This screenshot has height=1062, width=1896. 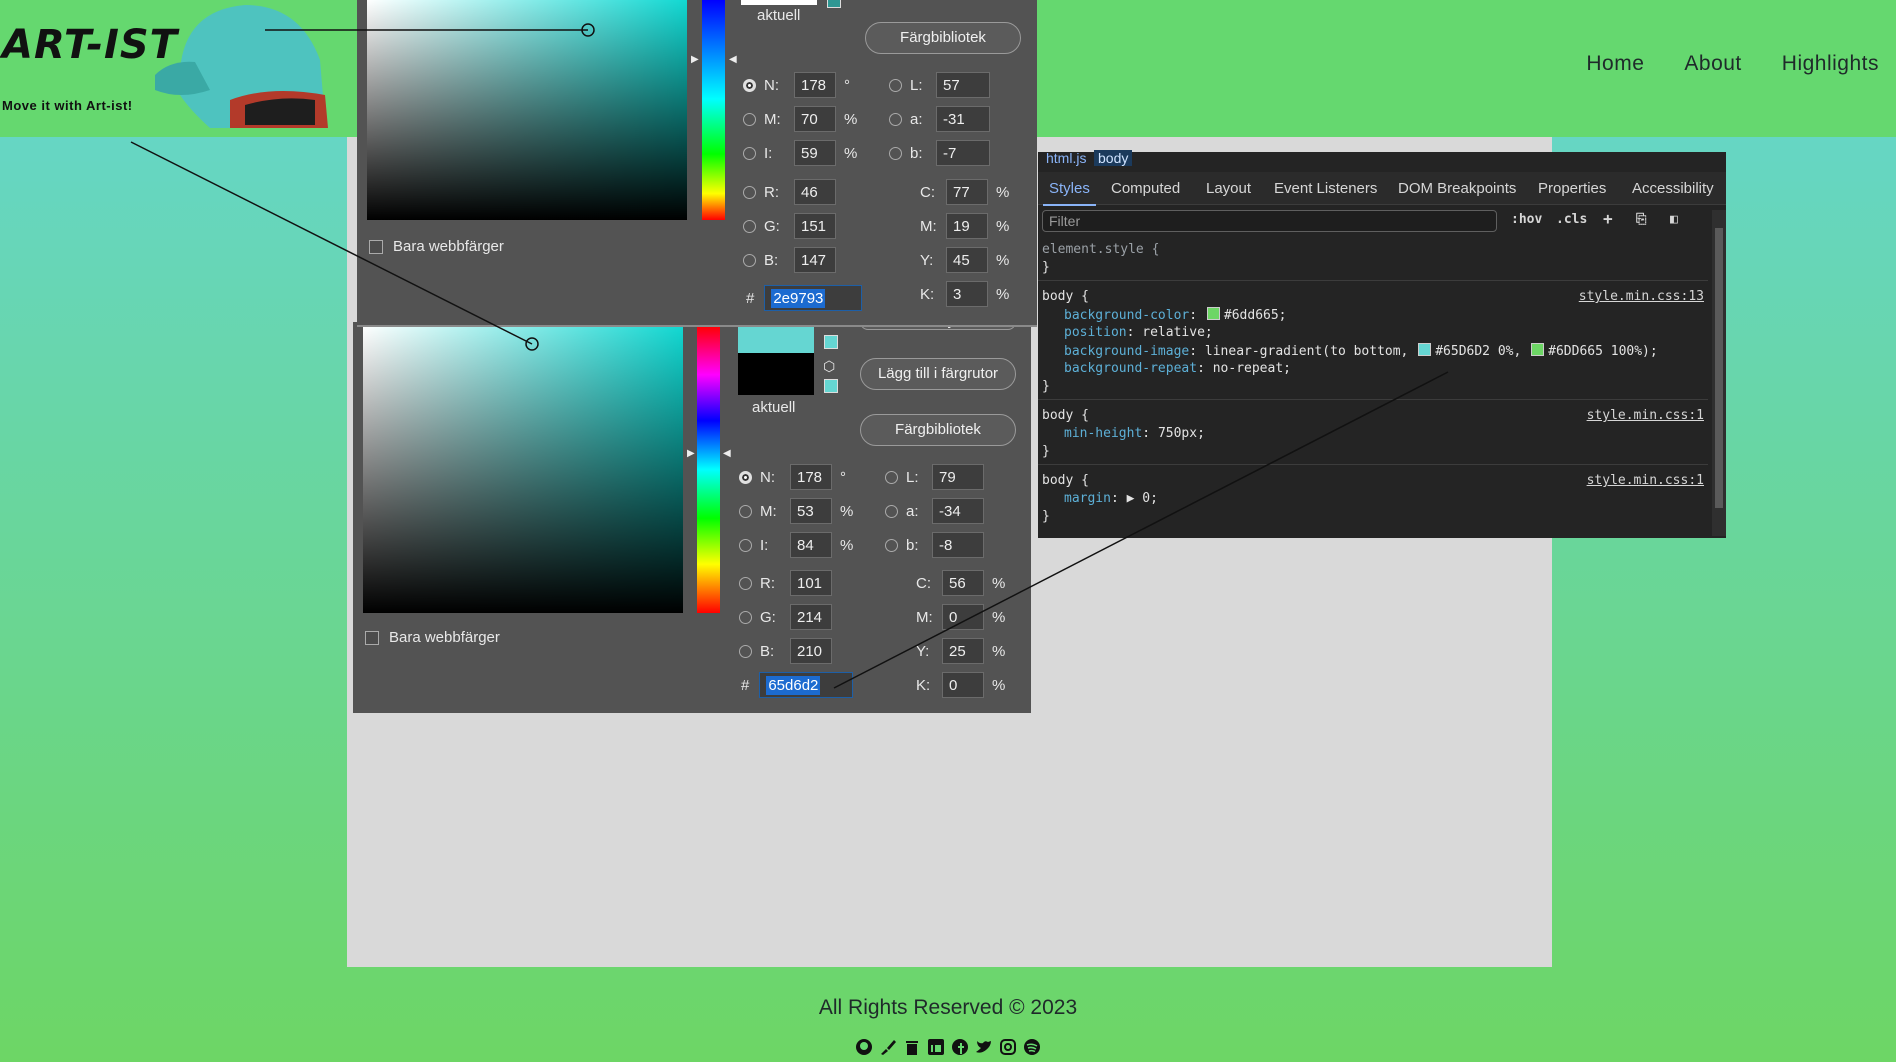 What do you see at coordinates (963, 583) in the screenshot?
I see `cyan-input: 56` at bounding box center [963, 583].